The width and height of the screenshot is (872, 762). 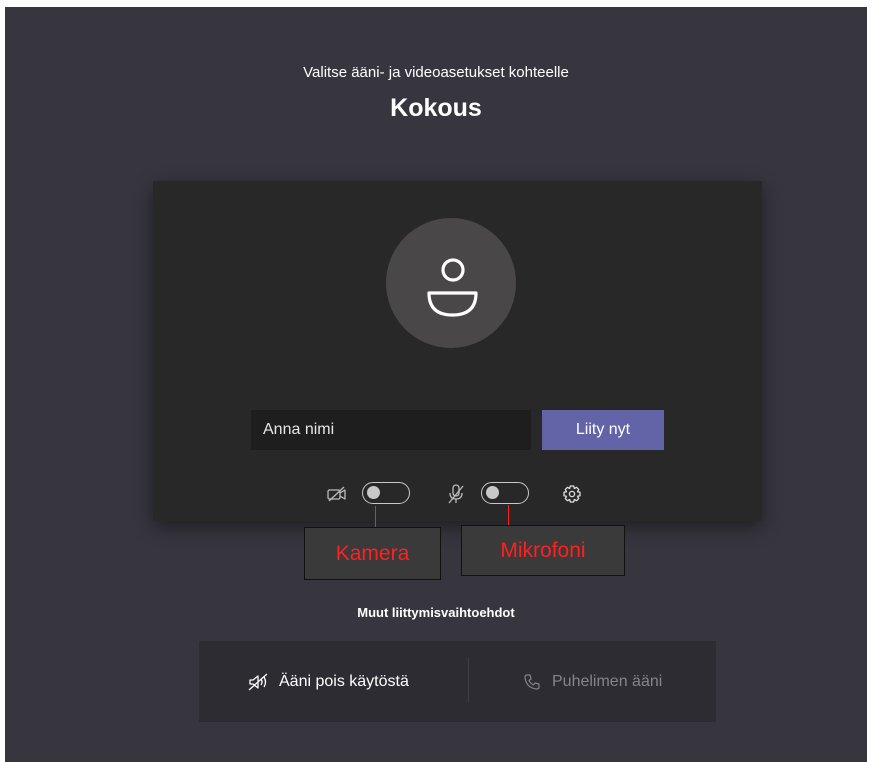 I want to click on other-join-options: Ääni pois käytöstä Puhelimen ääni, so click(x=457, y=681).